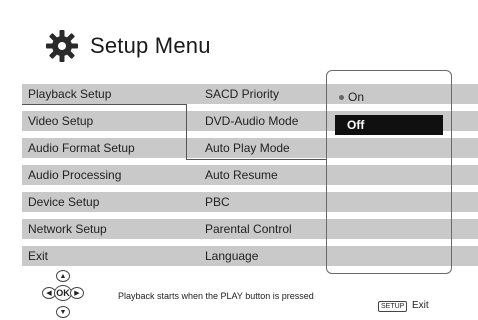 The width and height of the screenshot is (478, 320). I want to click on focus-bracket-bottom, so click(256, 159).